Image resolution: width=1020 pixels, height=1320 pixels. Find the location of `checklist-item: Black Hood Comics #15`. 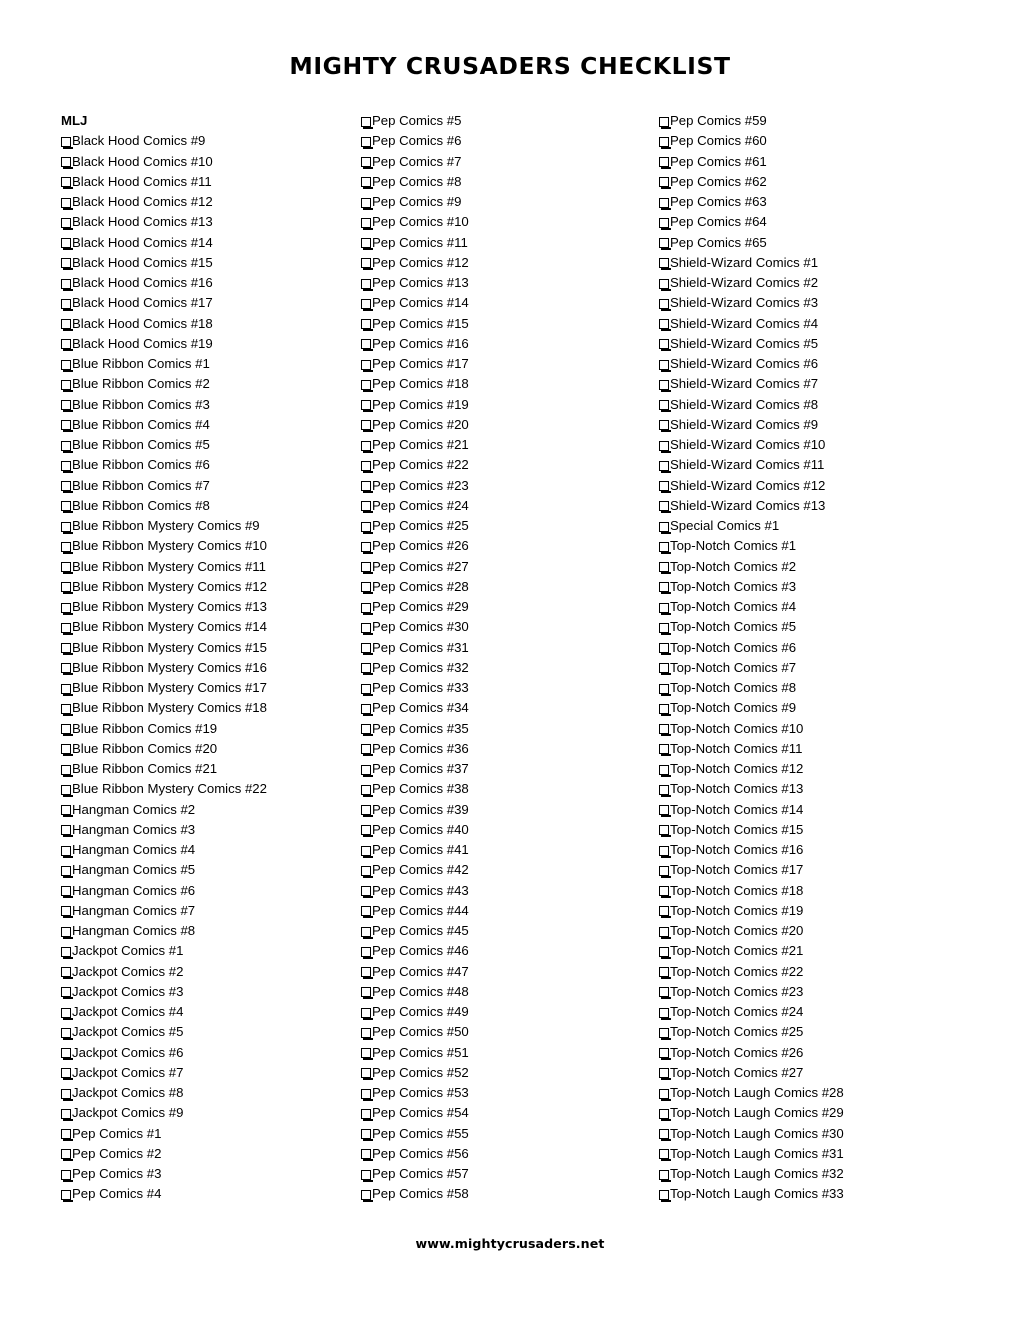

checklist-item: Black Hood Comics #15 is located at coordinates (208, 263).